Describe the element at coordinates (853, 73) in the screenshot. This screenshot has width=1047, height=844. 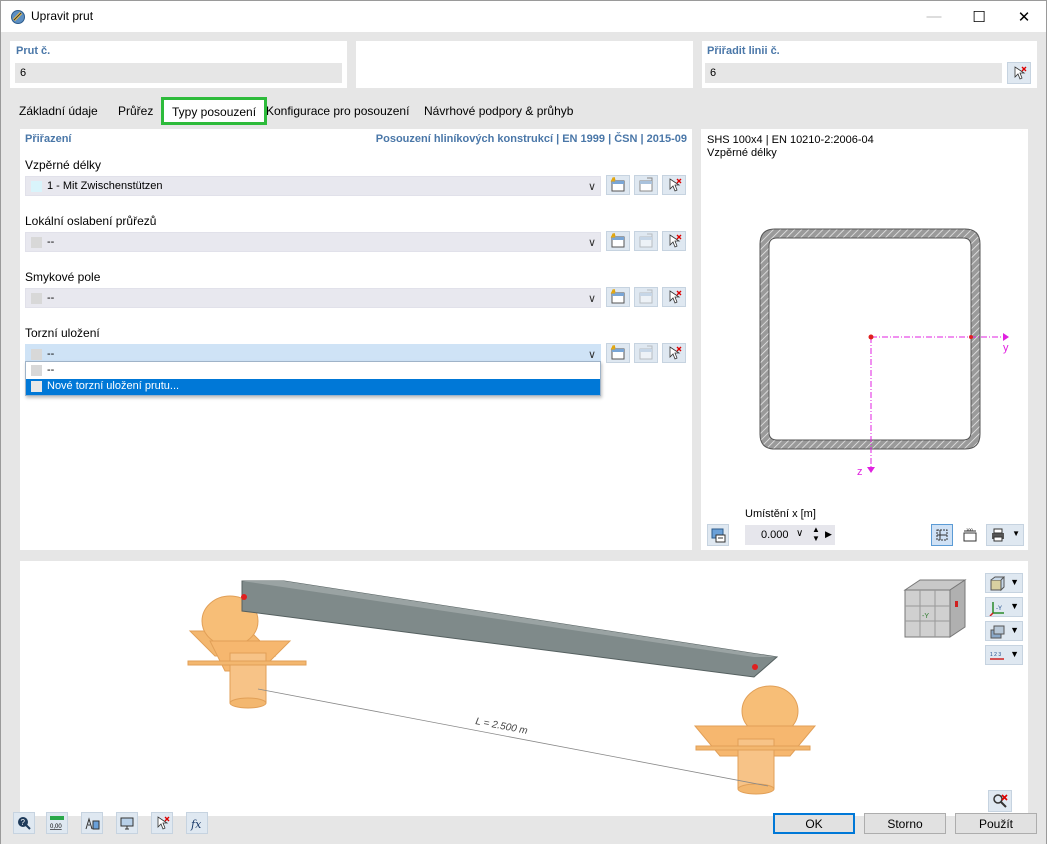
I see `assign-line-field: 6` at that location.